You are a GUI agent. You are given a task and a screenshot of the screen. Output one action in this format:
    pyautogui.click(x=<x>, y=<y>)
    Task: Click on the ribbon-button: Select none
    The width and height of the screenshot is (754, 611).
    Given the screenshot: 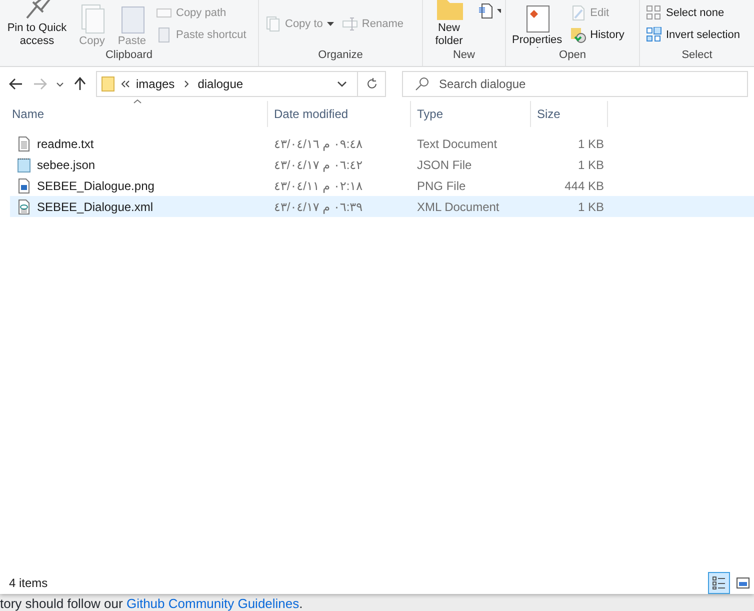 What is the action you would take?
    pyautogui.click(x=693, y=13)
    